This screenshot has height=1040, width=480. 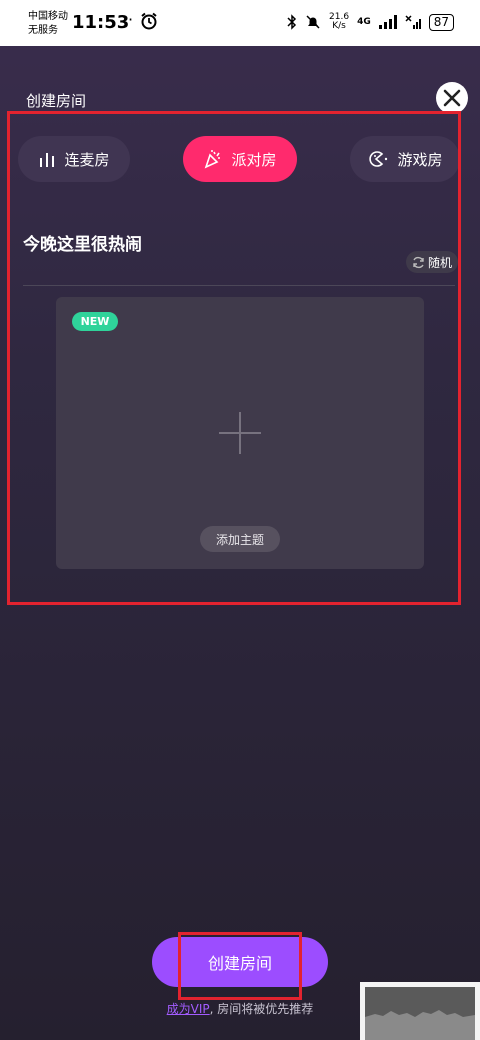 I want to click on signal-icon, so click(x=387, y=22).